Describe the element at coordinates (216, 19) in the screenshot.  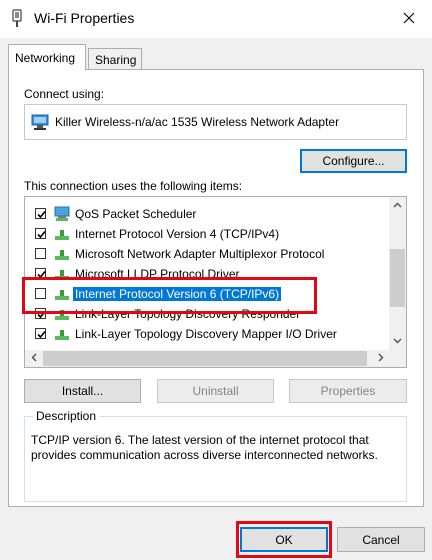
I see `title-bar: Wi-Fi Properties` at that location.